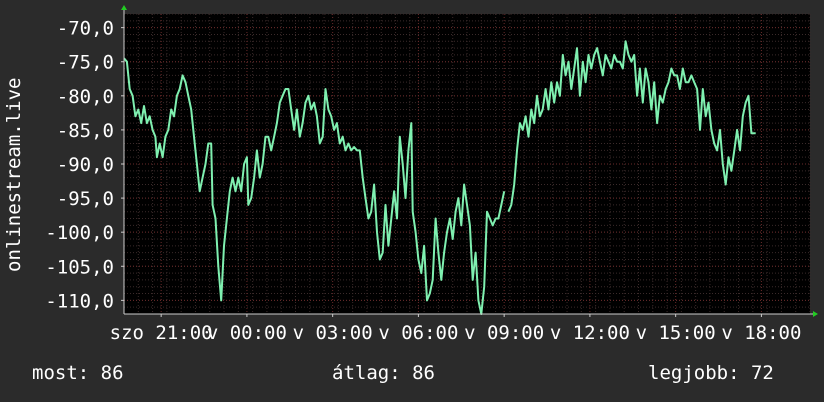  I want to click on x-tick-label: v 06:00, so click(418, 333).